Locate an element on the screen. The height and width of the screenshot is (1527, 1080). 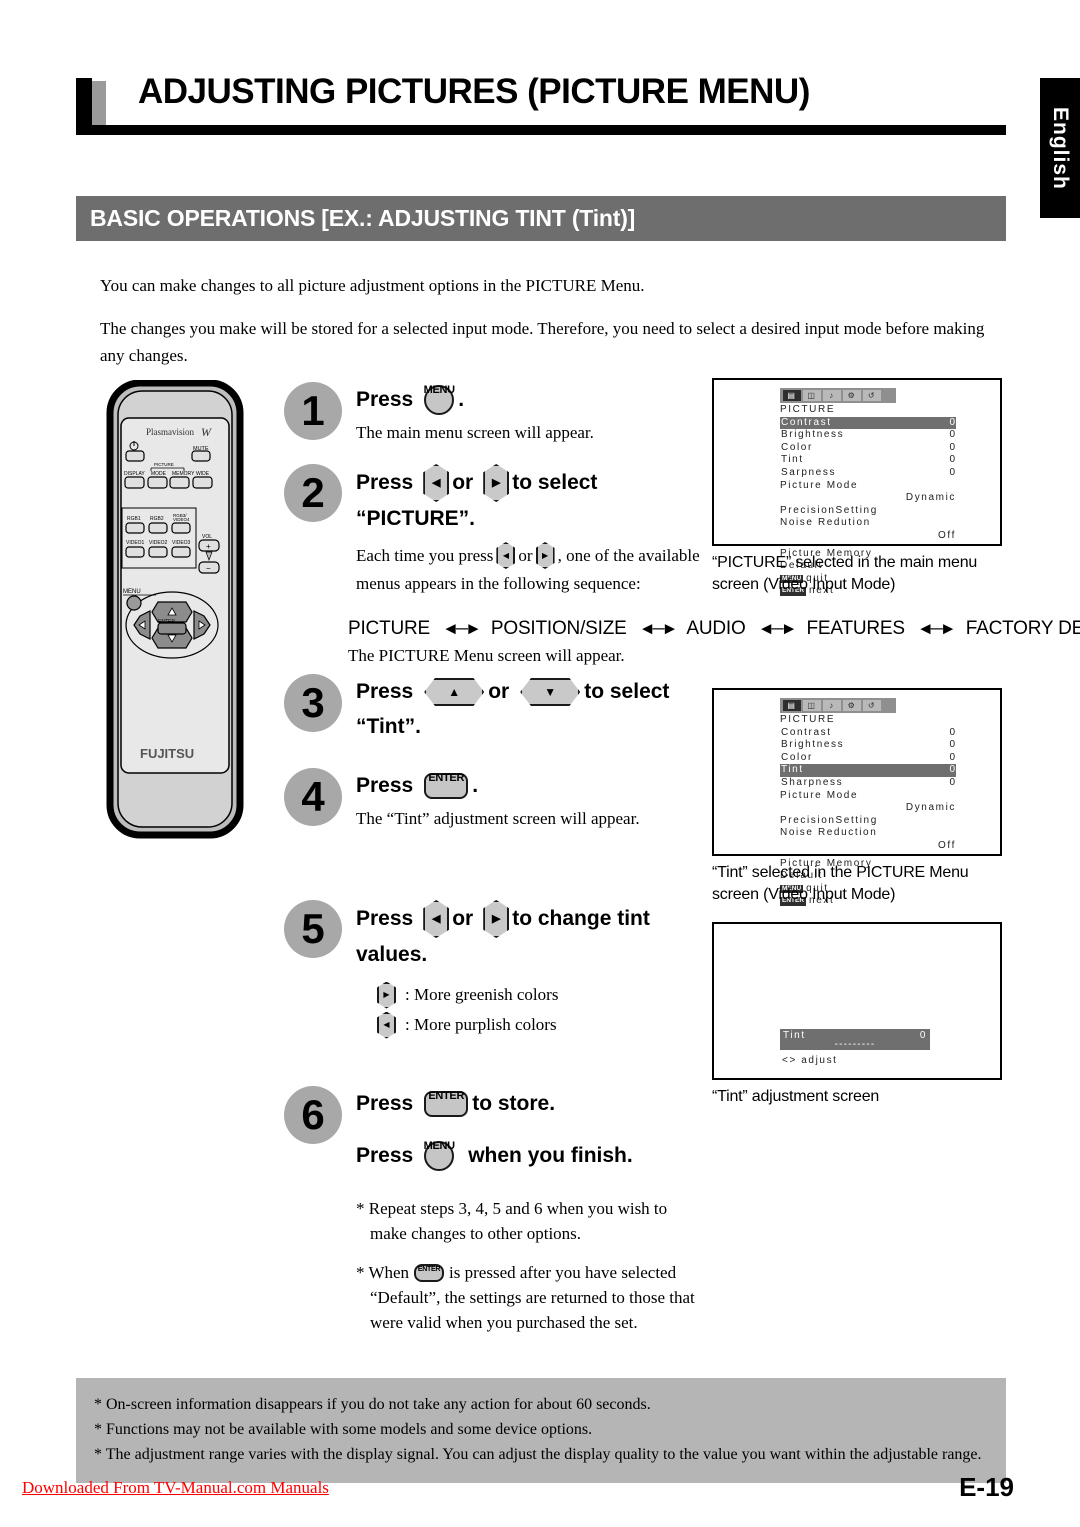
osd-2-row-color: Color 0 is located at coordinates (868, 758).